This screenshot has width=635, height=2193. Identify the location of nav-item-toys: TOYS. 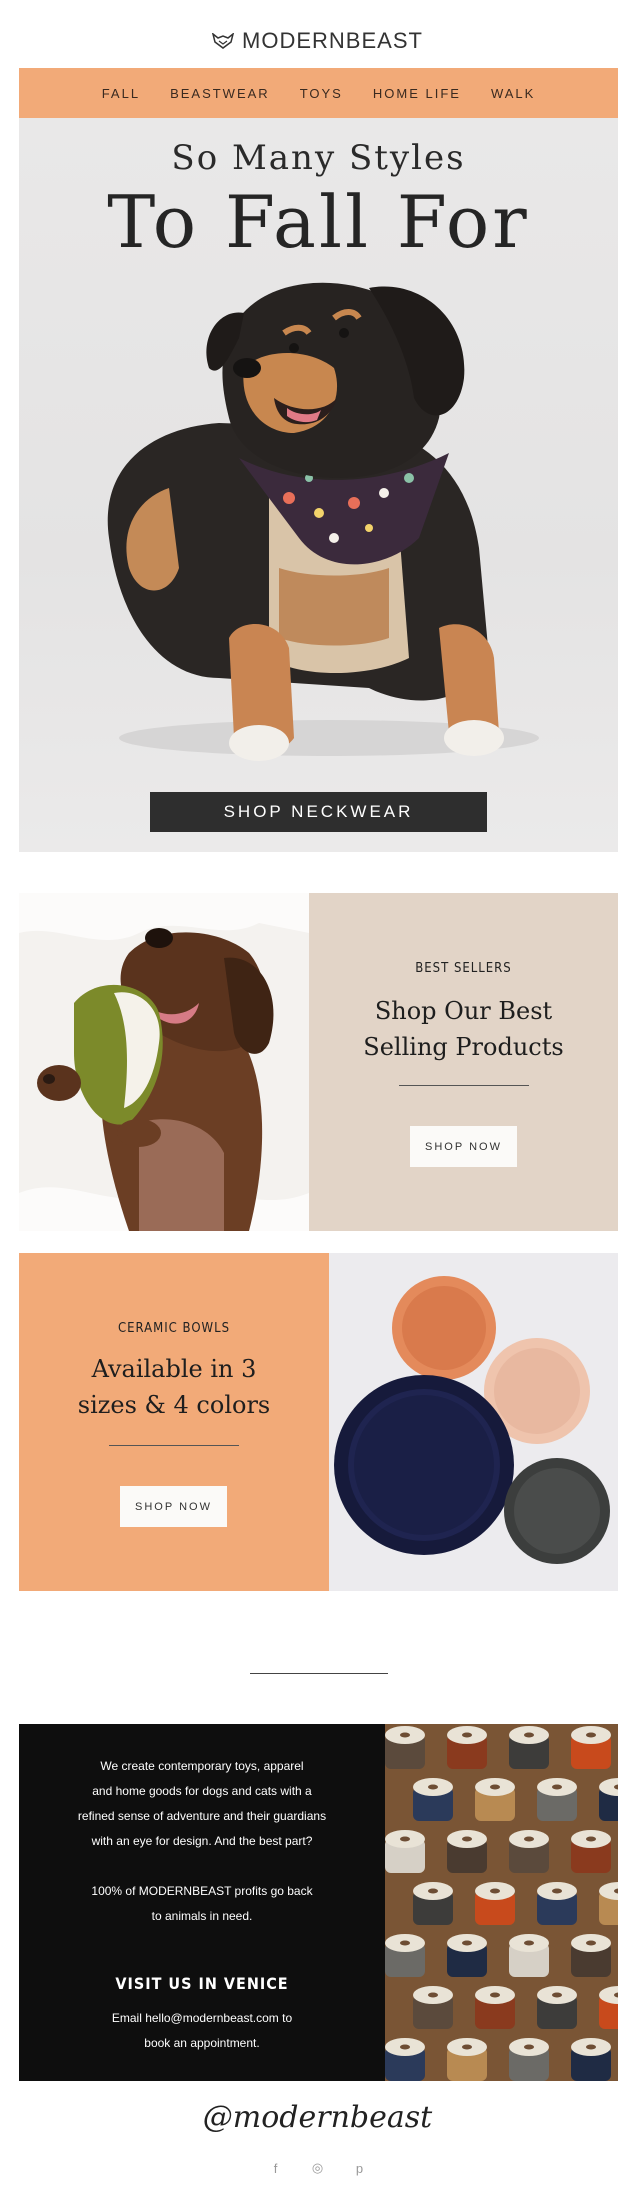
(321, 93).